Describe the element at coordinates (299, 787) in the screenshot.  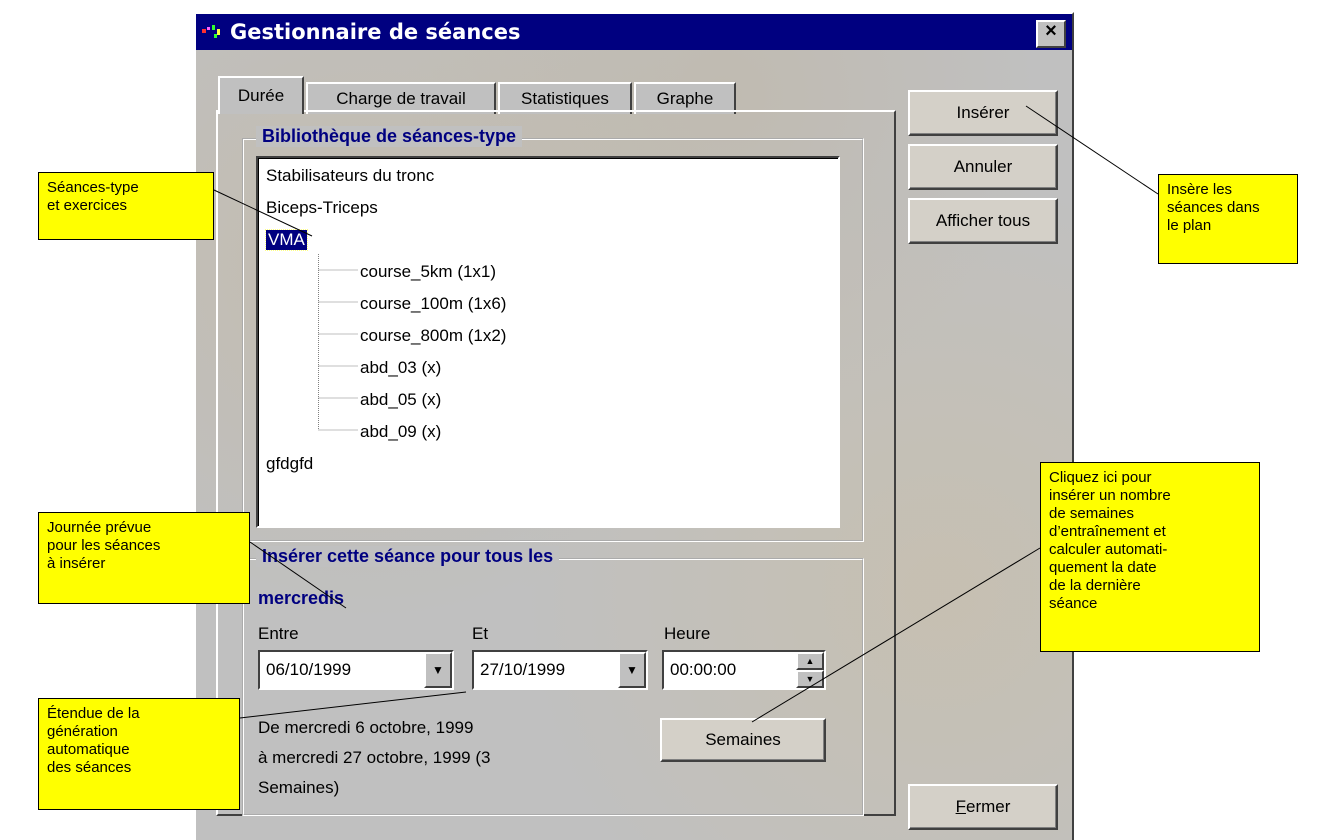
I see `range-line-3: Semaines)` at that location.